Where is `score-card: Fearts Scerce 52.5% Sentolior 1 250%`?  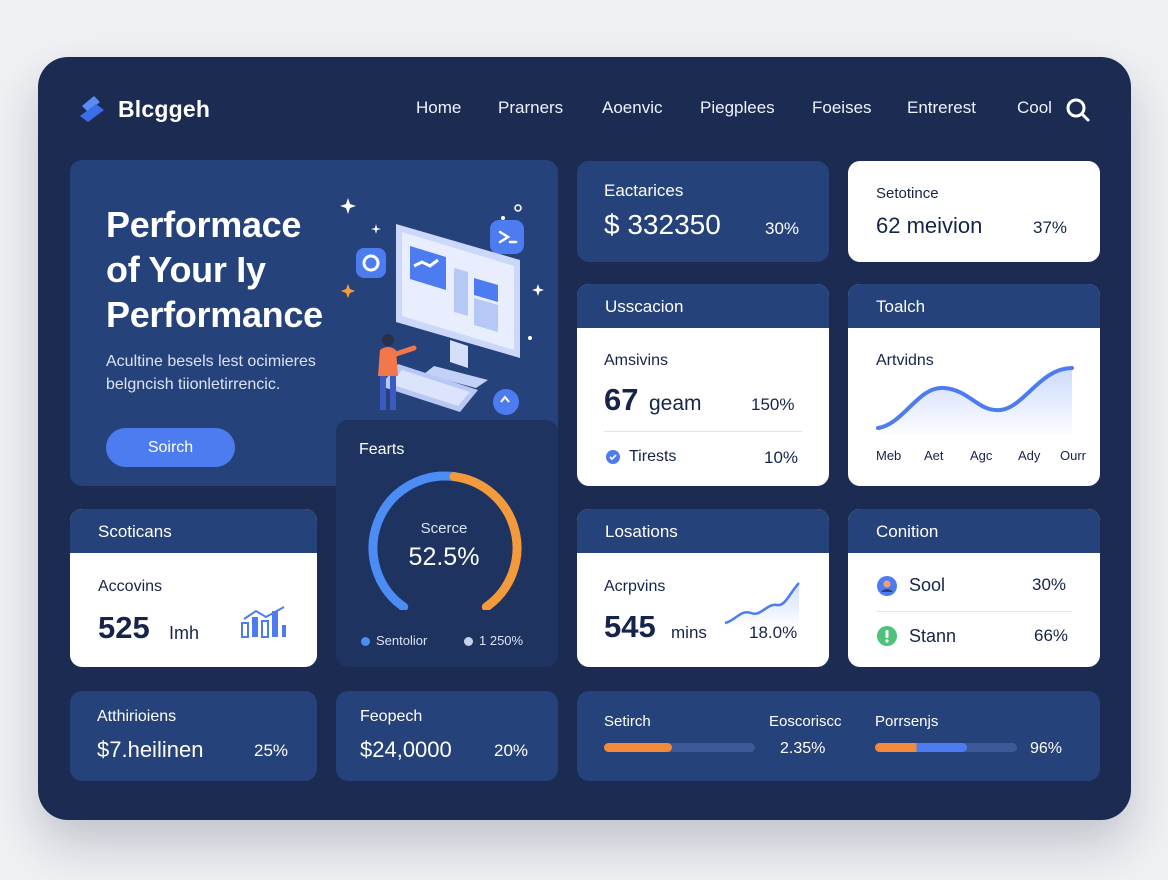 score-card: Fearts Scerce 52.5% Sentolior 1 250% is located at coordinates (447, 543).